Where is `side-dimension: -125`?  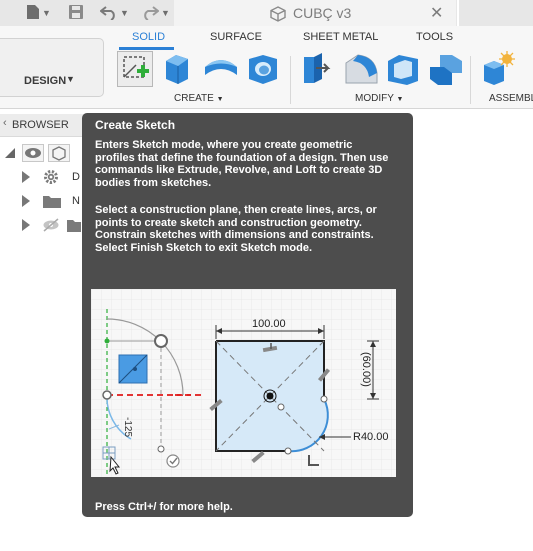 side-dimension: -125 is located at coordinates (127, 427).